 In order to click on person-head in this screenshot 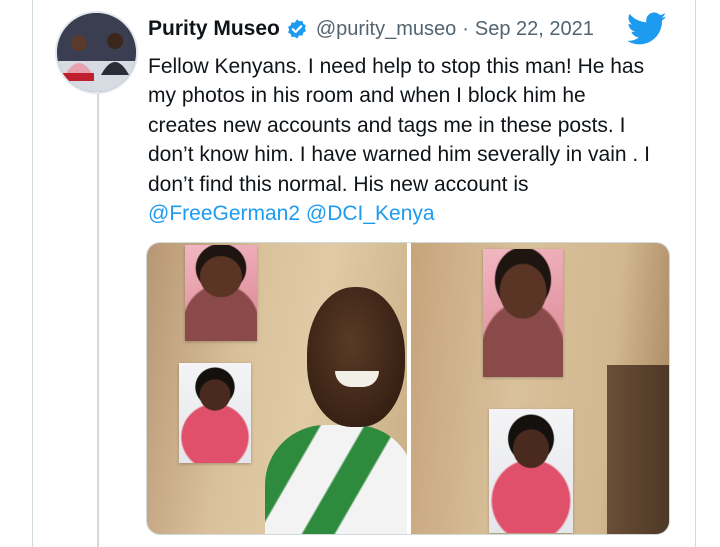, I will do `click(356, 357)`.